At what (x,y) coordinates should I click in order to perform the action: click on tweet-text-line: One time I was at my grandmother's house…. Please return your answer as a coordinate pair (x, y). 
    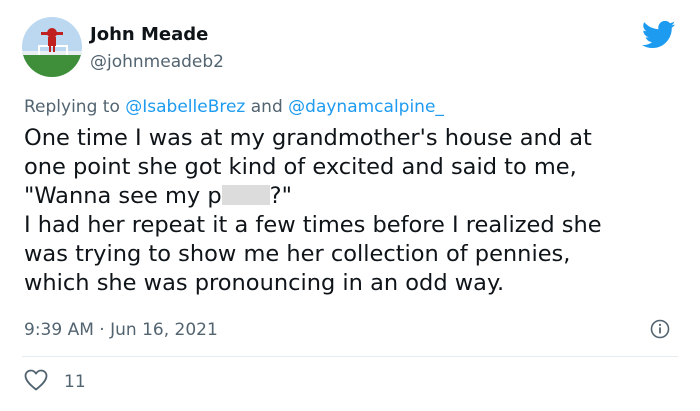
    Looking at the image, I should click on (308, 138).